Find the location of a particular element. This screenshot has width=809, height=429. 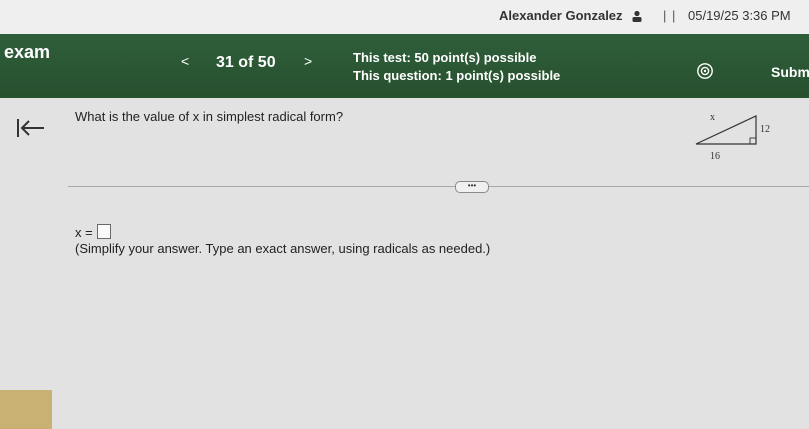

vertical-leg-label: 12 is located at coordinates (765, 129).